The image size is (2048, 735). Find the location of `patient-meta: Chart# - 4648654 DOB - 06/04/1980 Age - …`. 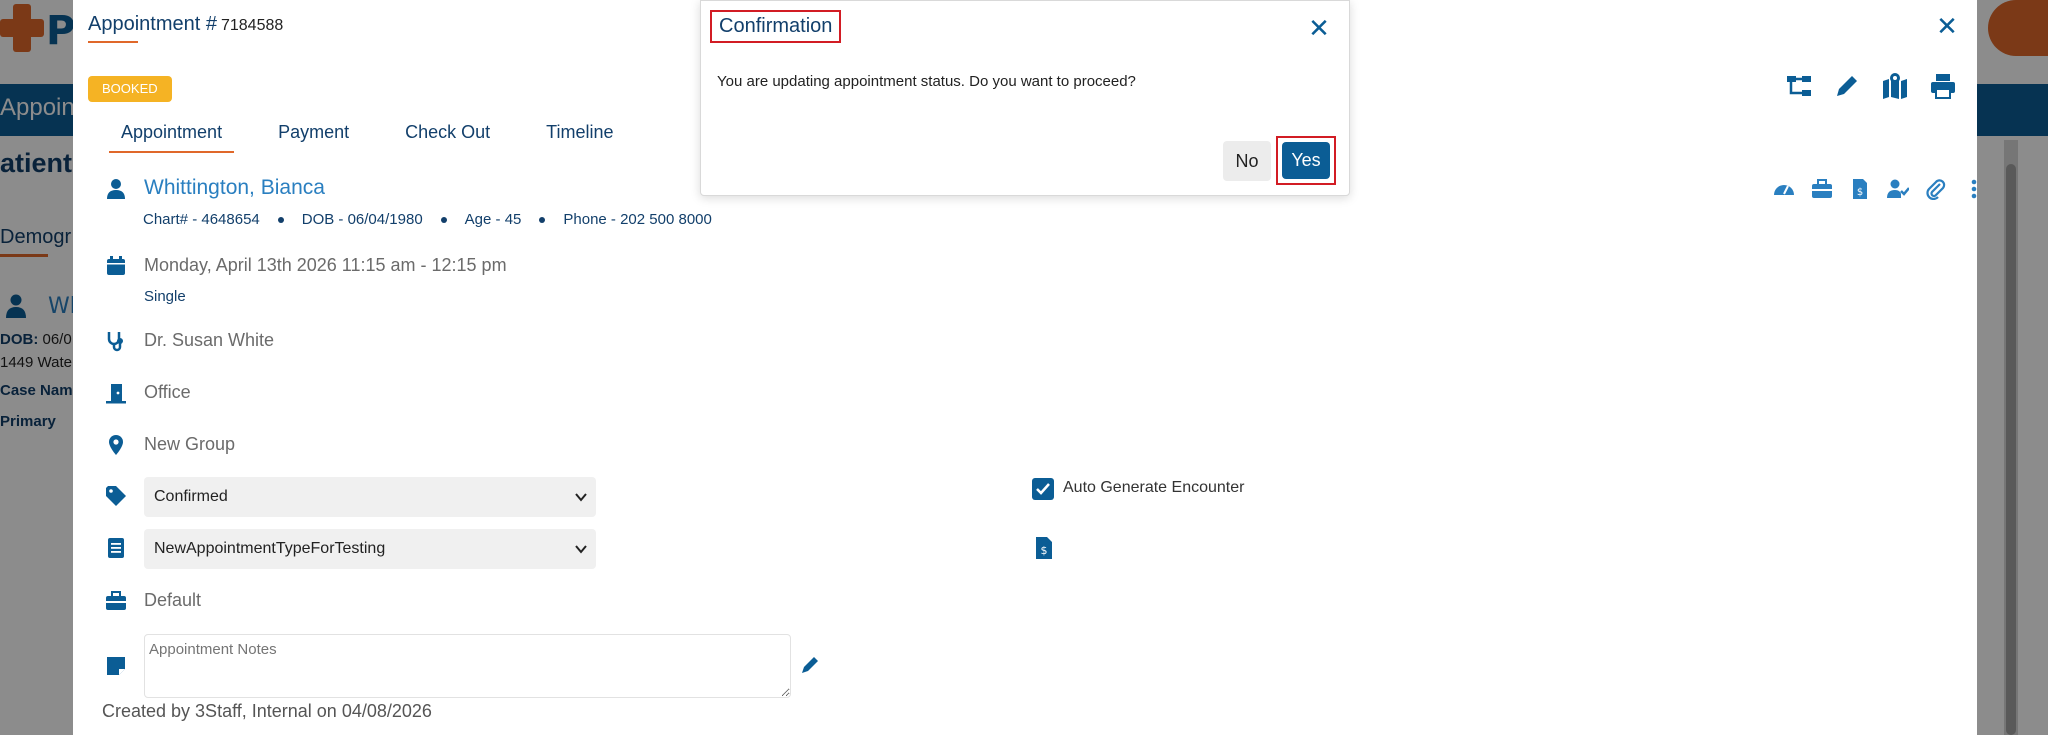

patient-meta: Chart# - 4648654 DOB - 06/04/1980 Age - … is located at coordinates (427, 219).